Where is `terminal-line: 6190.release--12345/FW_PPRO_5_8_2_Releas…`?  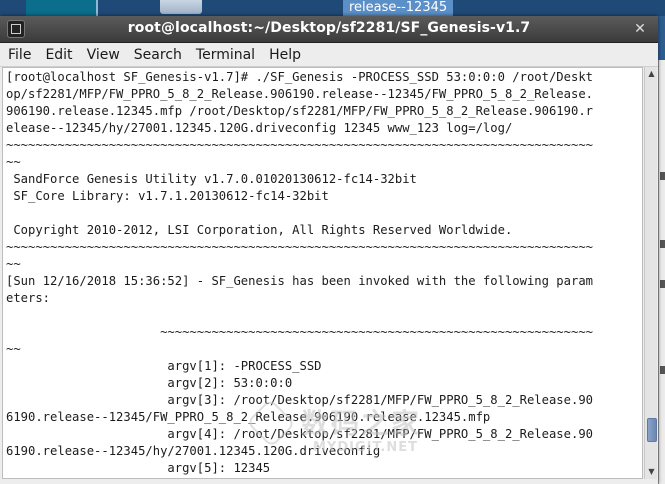
terminal-line: 6190.release--12345/FW_PPRO_5_8_2_Releas… is located at coordinates (248, 417).